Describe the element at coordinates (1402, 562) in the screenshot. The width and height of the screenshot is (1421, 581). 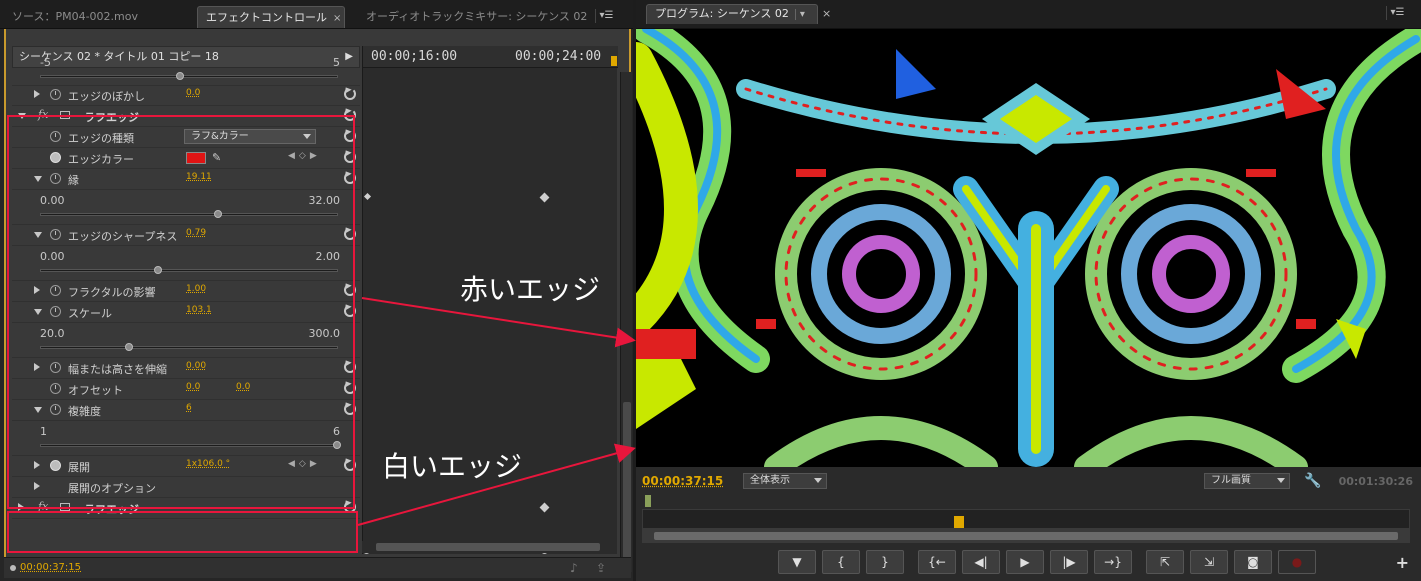
I see `add-button-icon: +` at that location.